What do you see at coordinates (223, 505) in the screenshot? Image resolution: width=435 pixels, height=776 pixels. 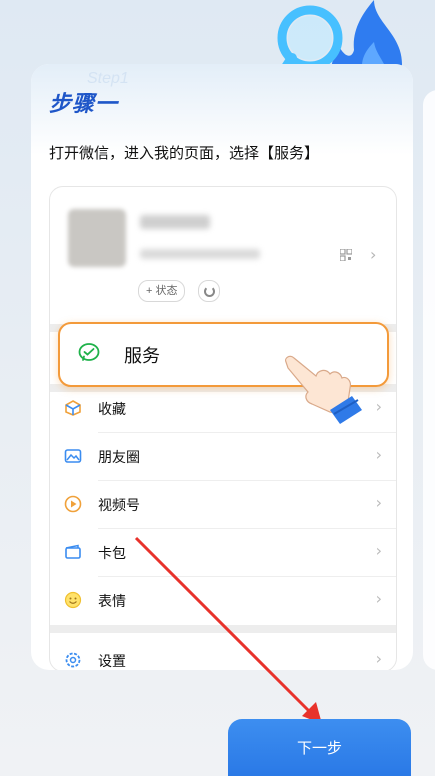 I see `menu-item-channels: 视频号 ›` at bounding box center [223, 505].